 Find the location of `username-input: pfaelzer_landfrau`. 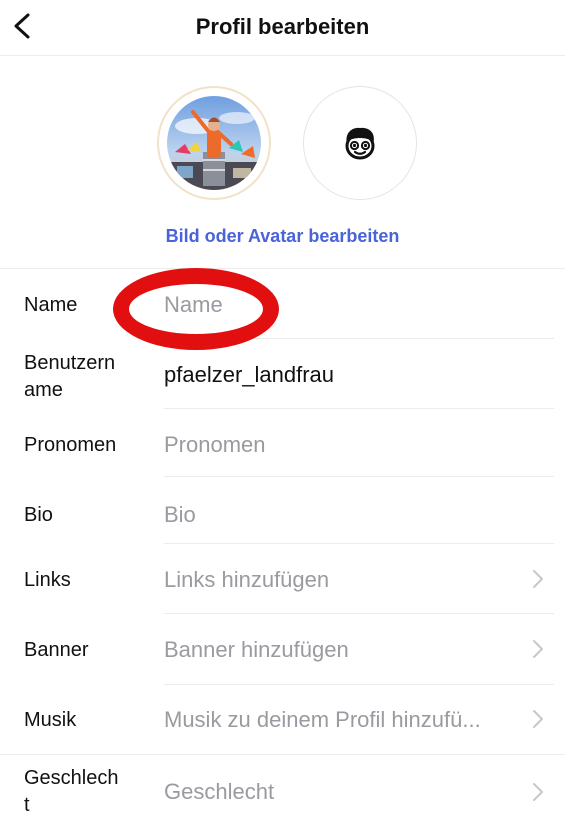

username-input: pfaelzer_landfrau is located at coordinates (249, 375).